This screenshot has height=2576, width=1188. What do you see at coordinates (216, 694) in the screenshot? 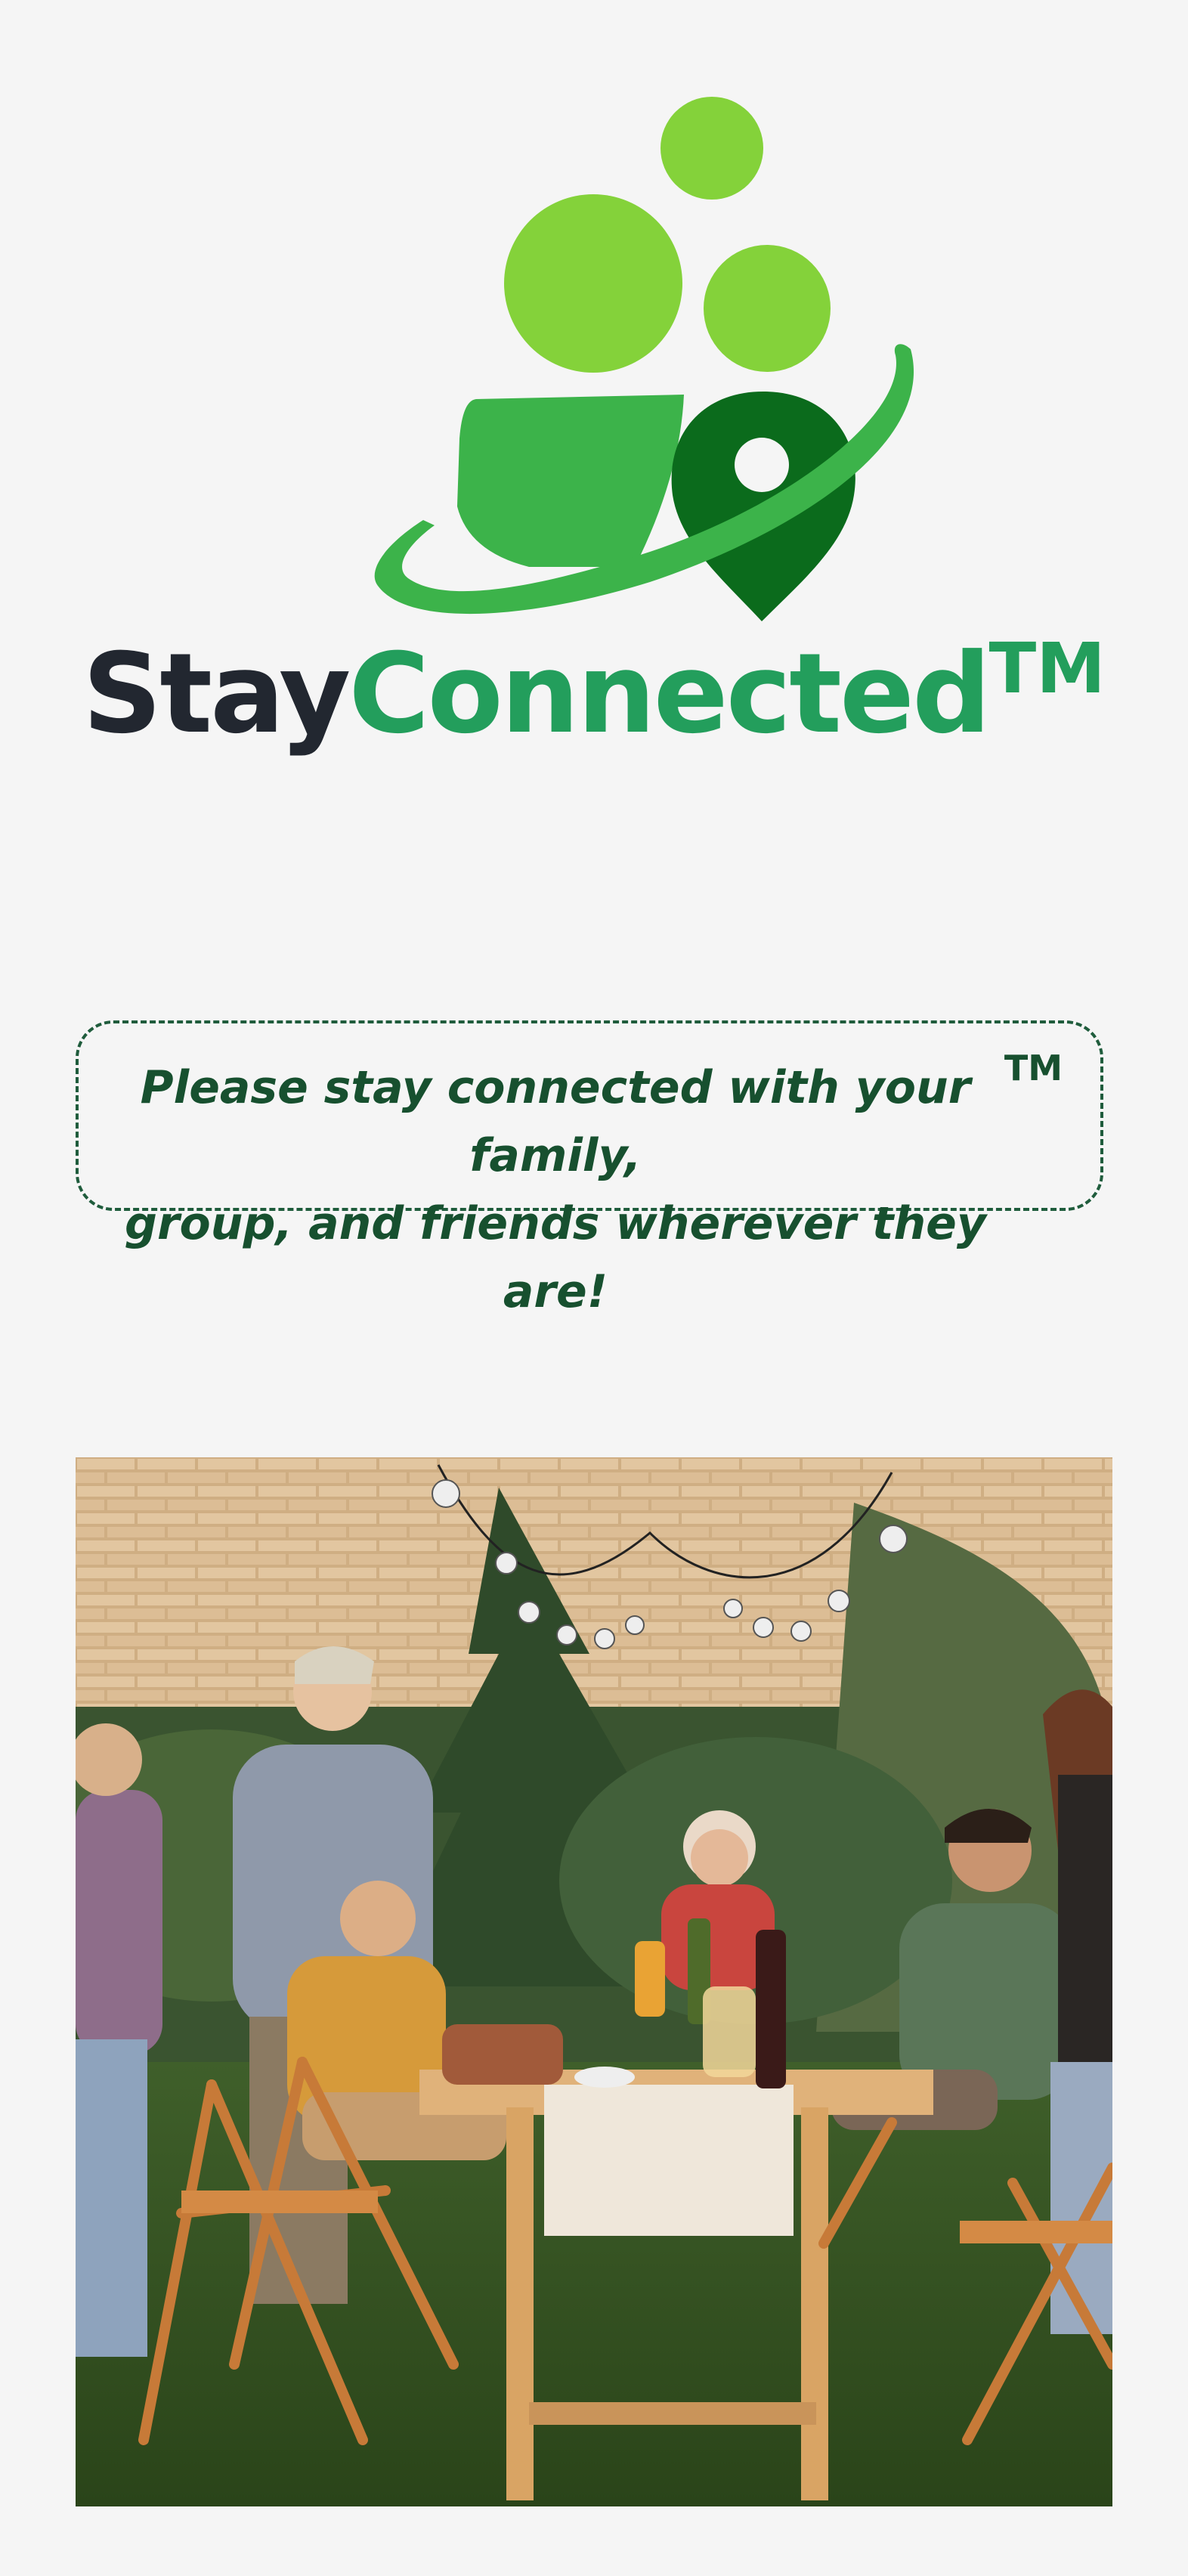
I see `brand-stay: Stay` at bounding box center [216, 694].